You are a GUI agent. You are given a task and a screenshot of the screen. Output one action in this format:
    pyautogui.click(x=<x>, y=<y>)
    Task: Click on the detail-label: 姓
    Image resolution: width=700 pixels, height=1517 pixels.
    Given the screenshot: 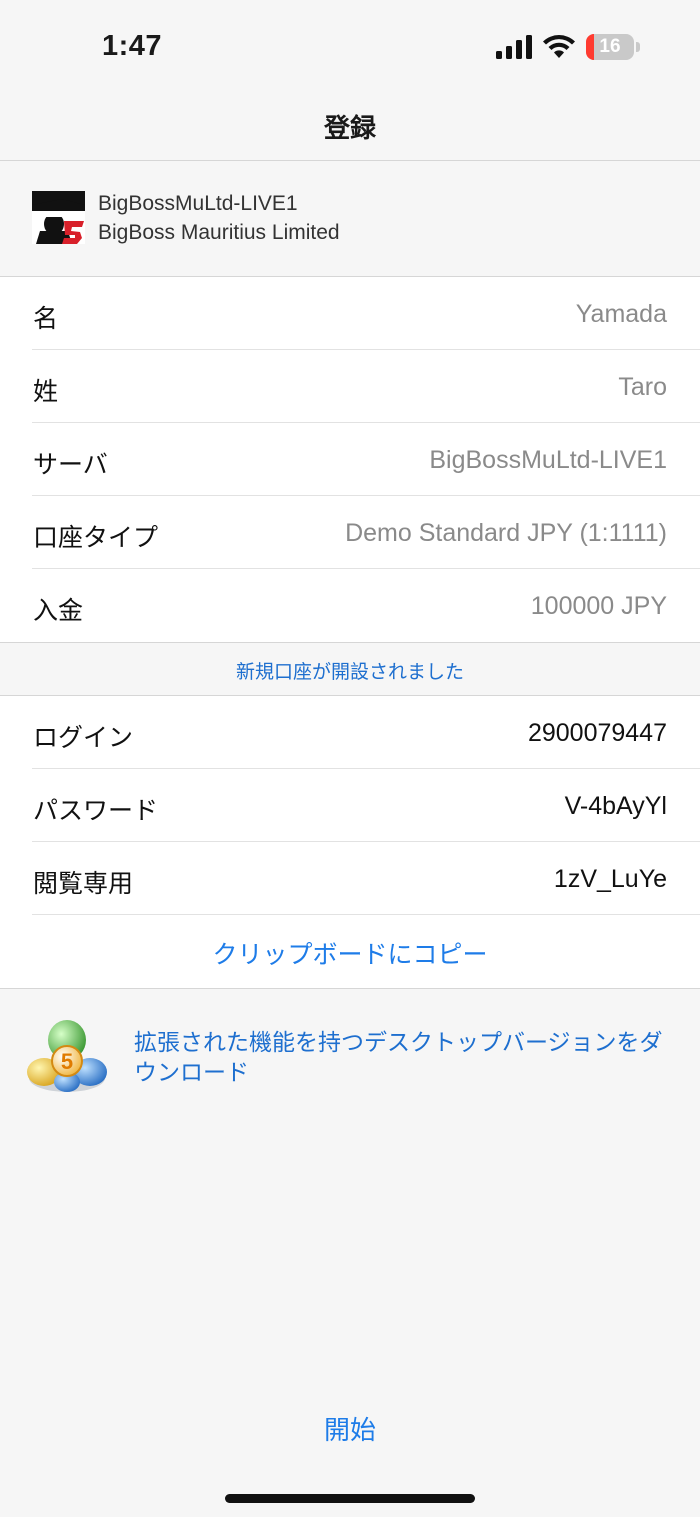 What is the action you would take?
    pyautogui.click(x=46, y=392)
    